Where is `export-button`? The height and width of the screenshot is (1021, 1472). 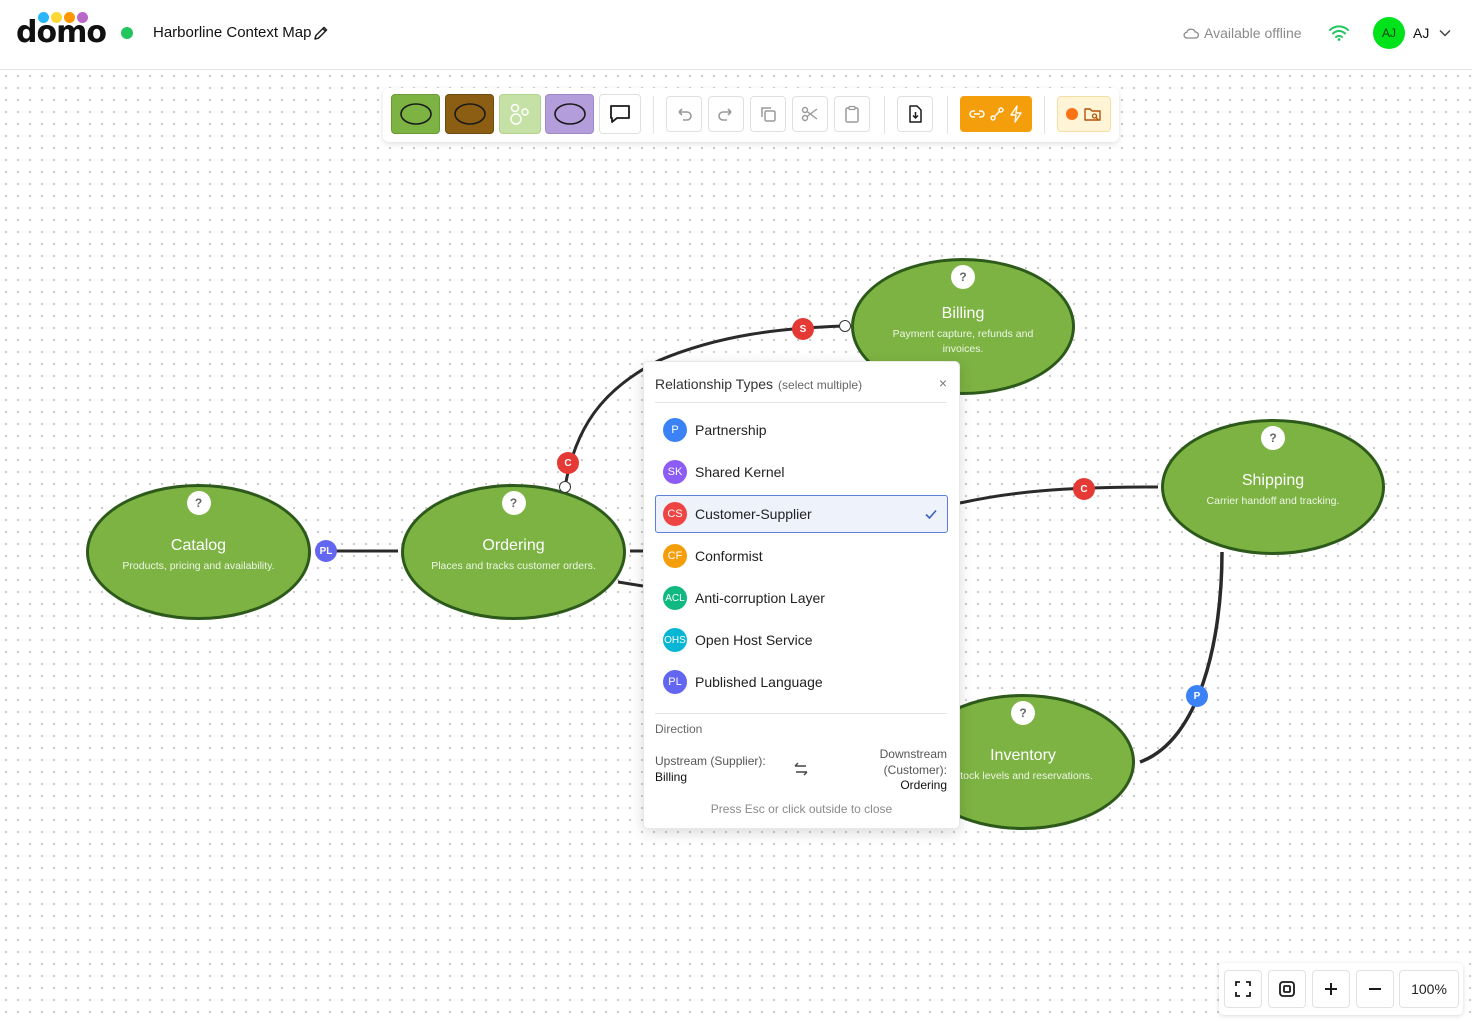
export-button is located at coordinates (915, 114).